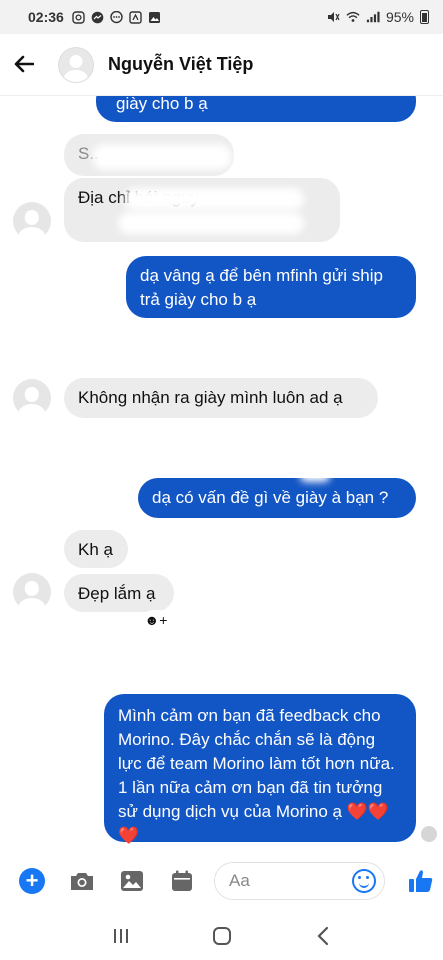  Describe the element at coordinates (156, 620) in the screenshot. I see `add-reaction-icon: ☻+` at that location.